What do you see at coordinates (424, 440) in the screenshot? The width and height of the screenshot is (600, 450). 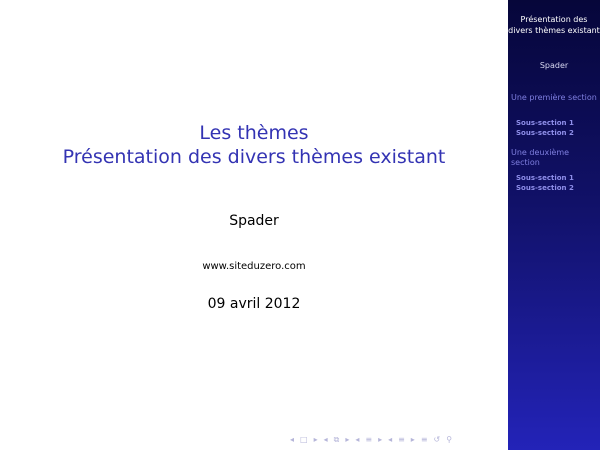 I see `toc-icon: ≡` at bounding box center [424, 440].